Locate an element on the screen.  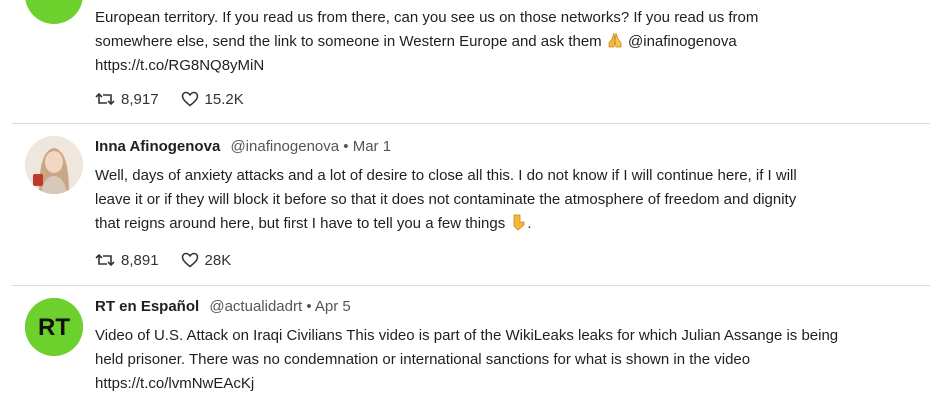
retweet-count: 8,891 is located at coordinates (140, 260).